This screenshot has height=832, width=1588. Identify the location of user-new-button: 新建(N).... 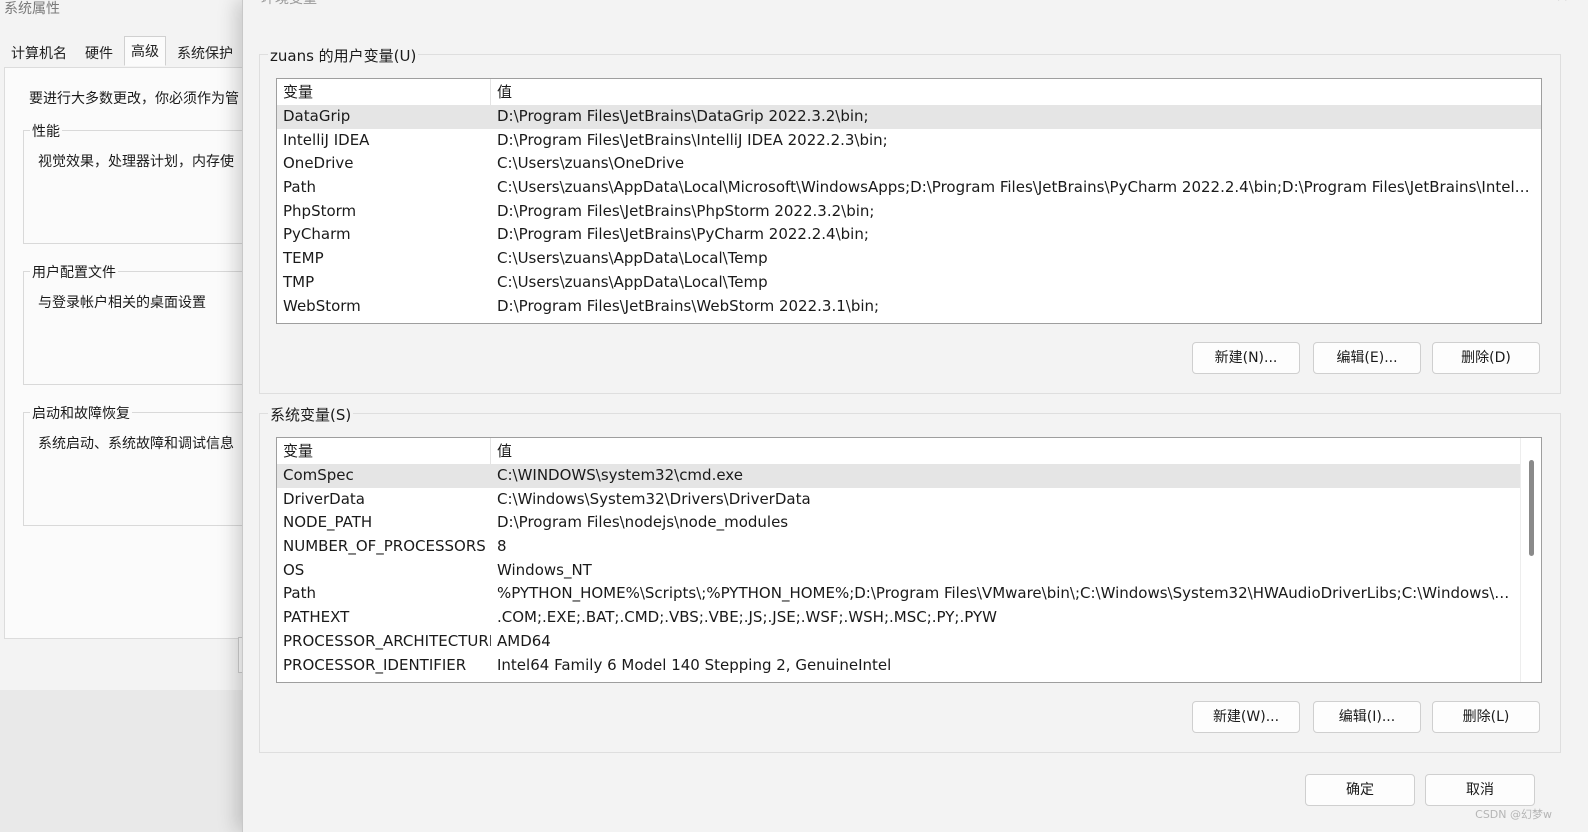
(1246, 358).